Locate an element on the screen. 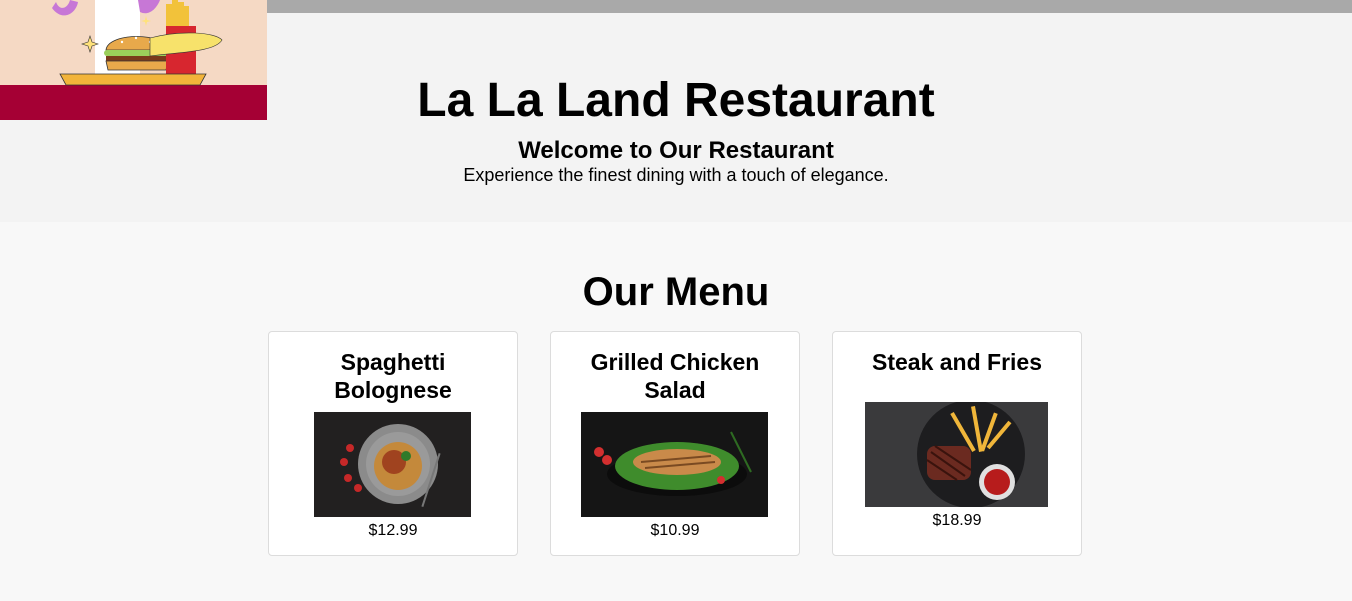 This screenshot has width=1352, height=601. menu-card-chicken-salad: Grilled Chicken Salad $10.99 is located at coordinates (675, 443).